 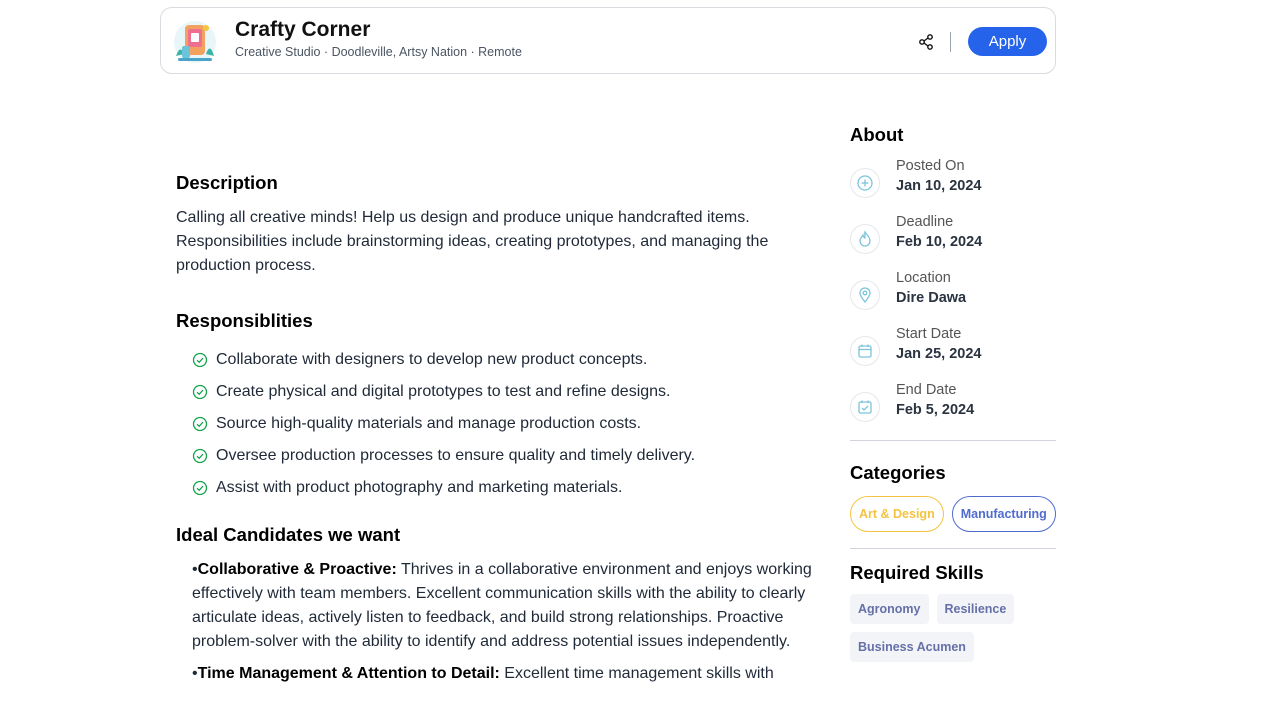 I want to click on about-row-location: Location Dire Dawa, so click(x=953, y=286).